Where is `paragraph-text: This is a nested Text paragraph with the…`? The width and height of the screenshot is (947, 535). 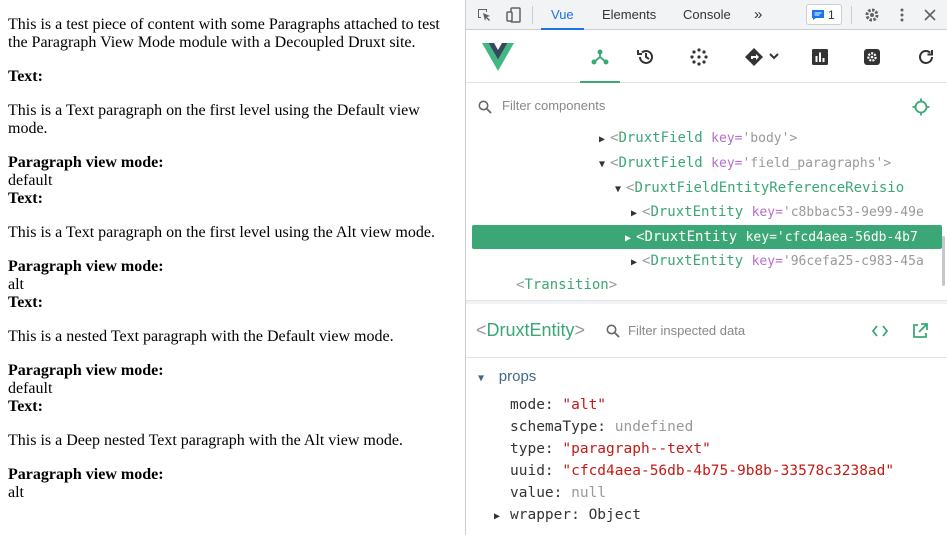 paragraph-text: This is a nested Text paragraph with the… is located at coordinates (201, 336).